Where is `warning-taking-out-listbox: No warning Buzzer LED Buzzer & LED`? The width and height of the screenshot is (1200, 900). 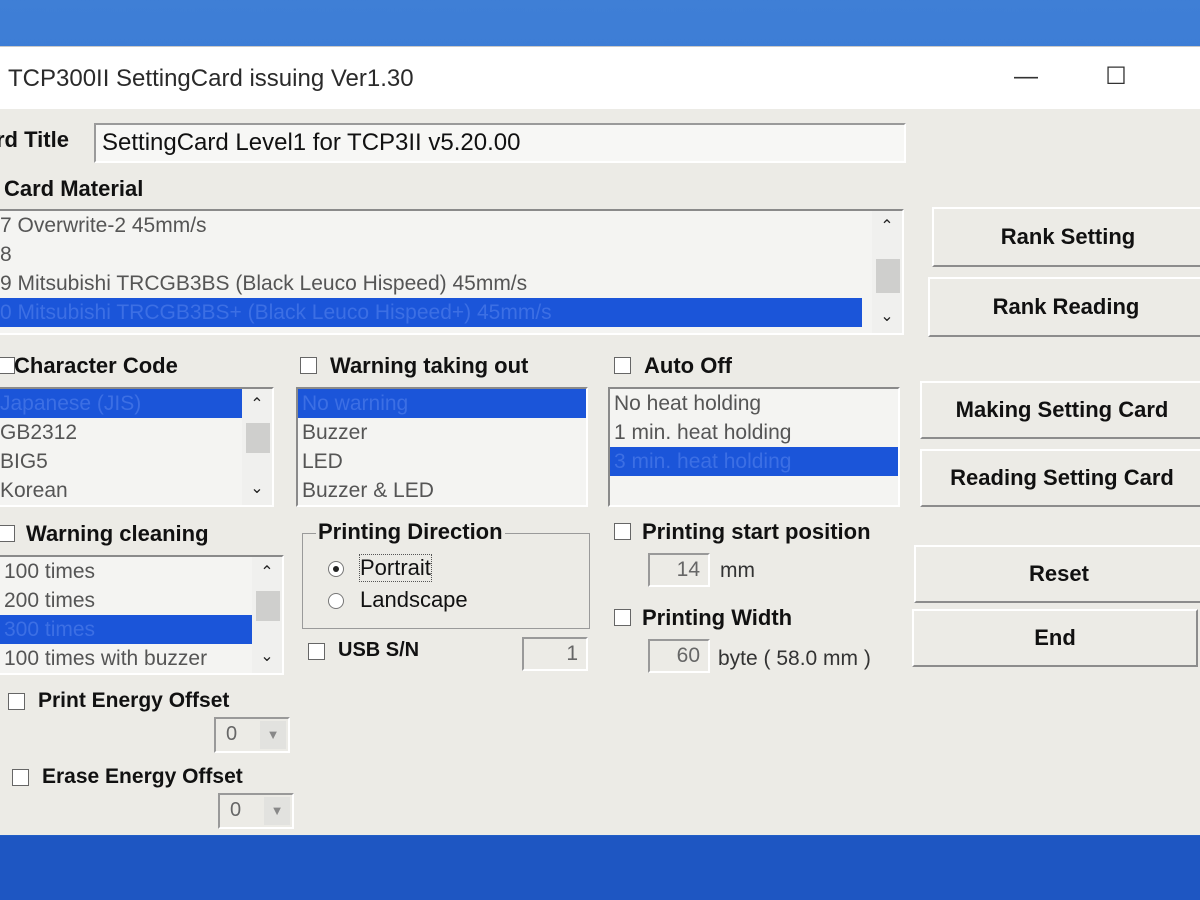
warning-taking-out-listbox: No warning Buzzer LED Buzzer & LED is located at coordinates (442, 447).